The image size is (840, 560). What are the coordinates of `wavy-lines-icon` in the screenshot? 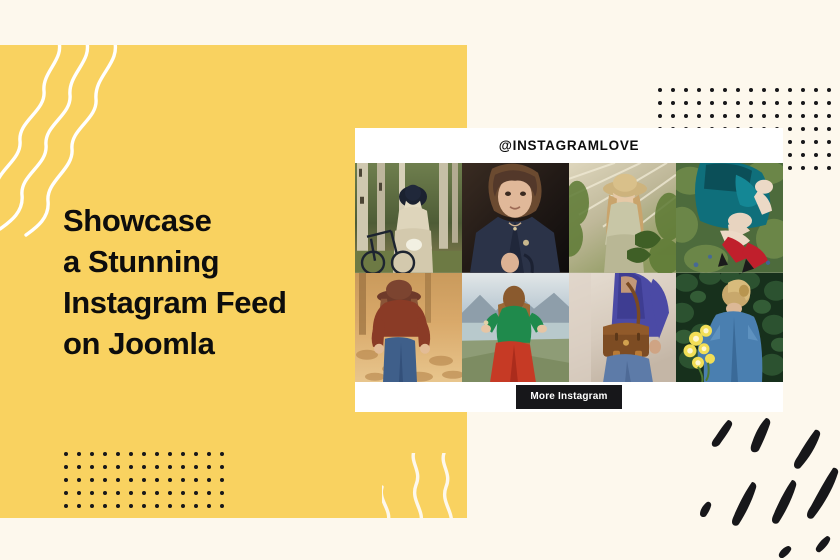 It's located at (423, 483).